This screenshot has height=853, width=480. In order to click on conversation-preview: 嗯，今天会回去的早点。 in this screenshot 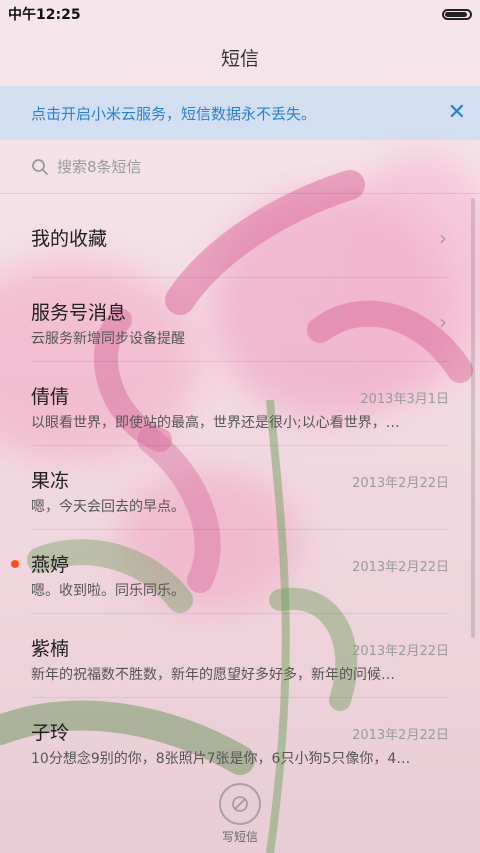, I will do `click(108, 507)`.